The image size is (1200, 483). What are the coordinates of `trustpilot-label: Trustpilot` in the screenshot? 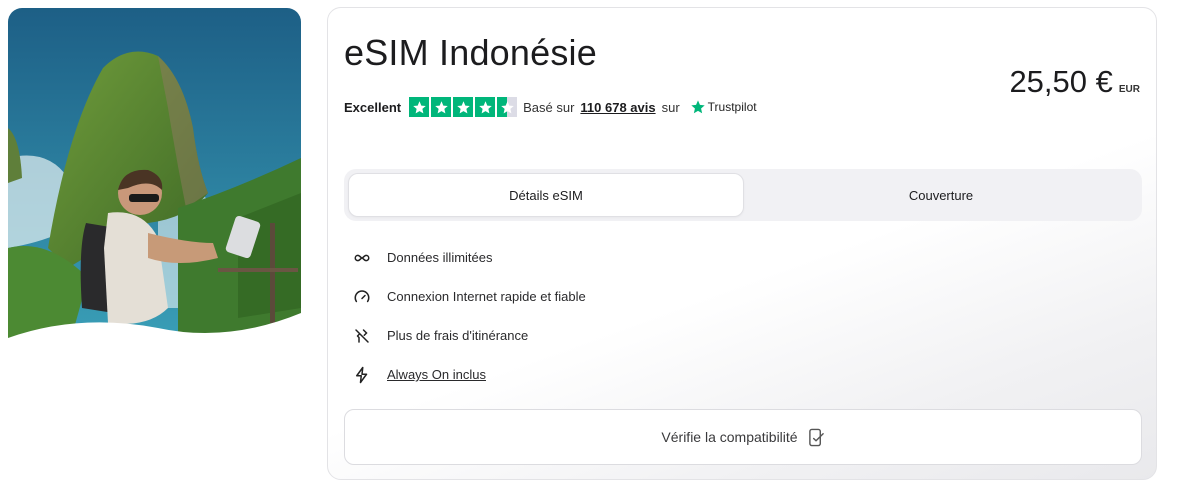 It's located at (732, 107).